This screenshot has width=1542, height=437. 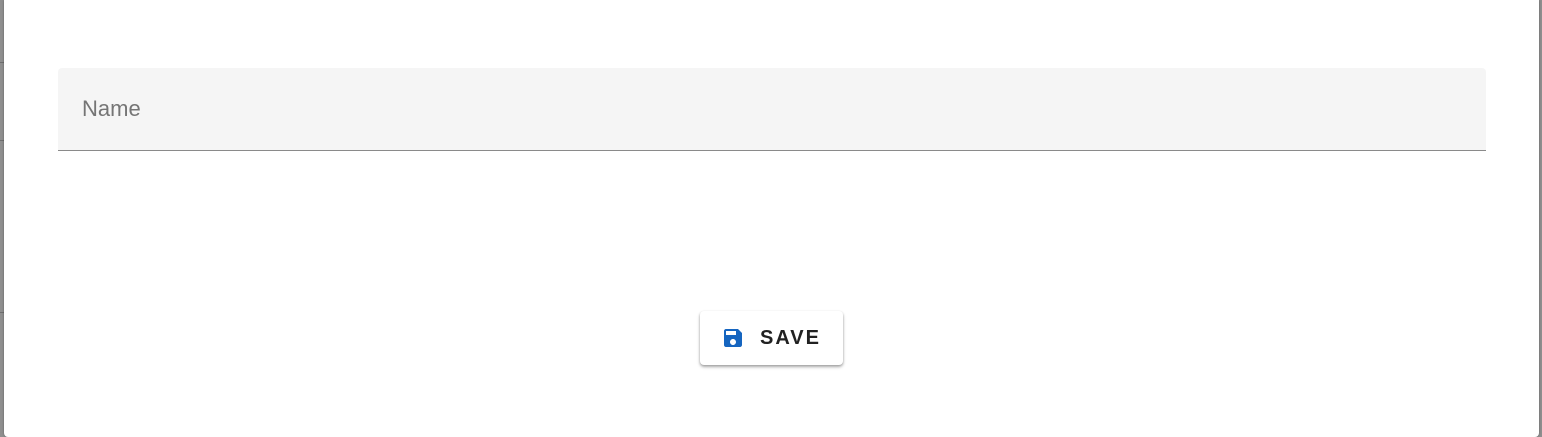 I want to click on save-button: SAVE, so click(x=771, y=338).